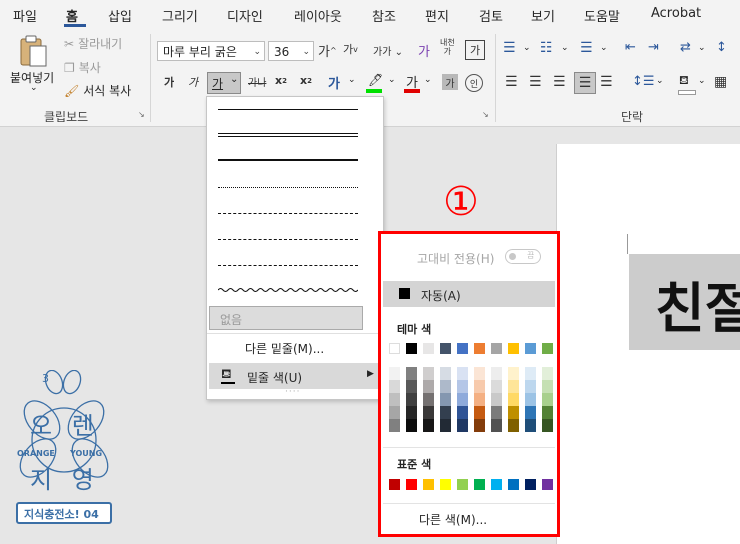  I want to click on menu-file: 파일, so click(25, 15).